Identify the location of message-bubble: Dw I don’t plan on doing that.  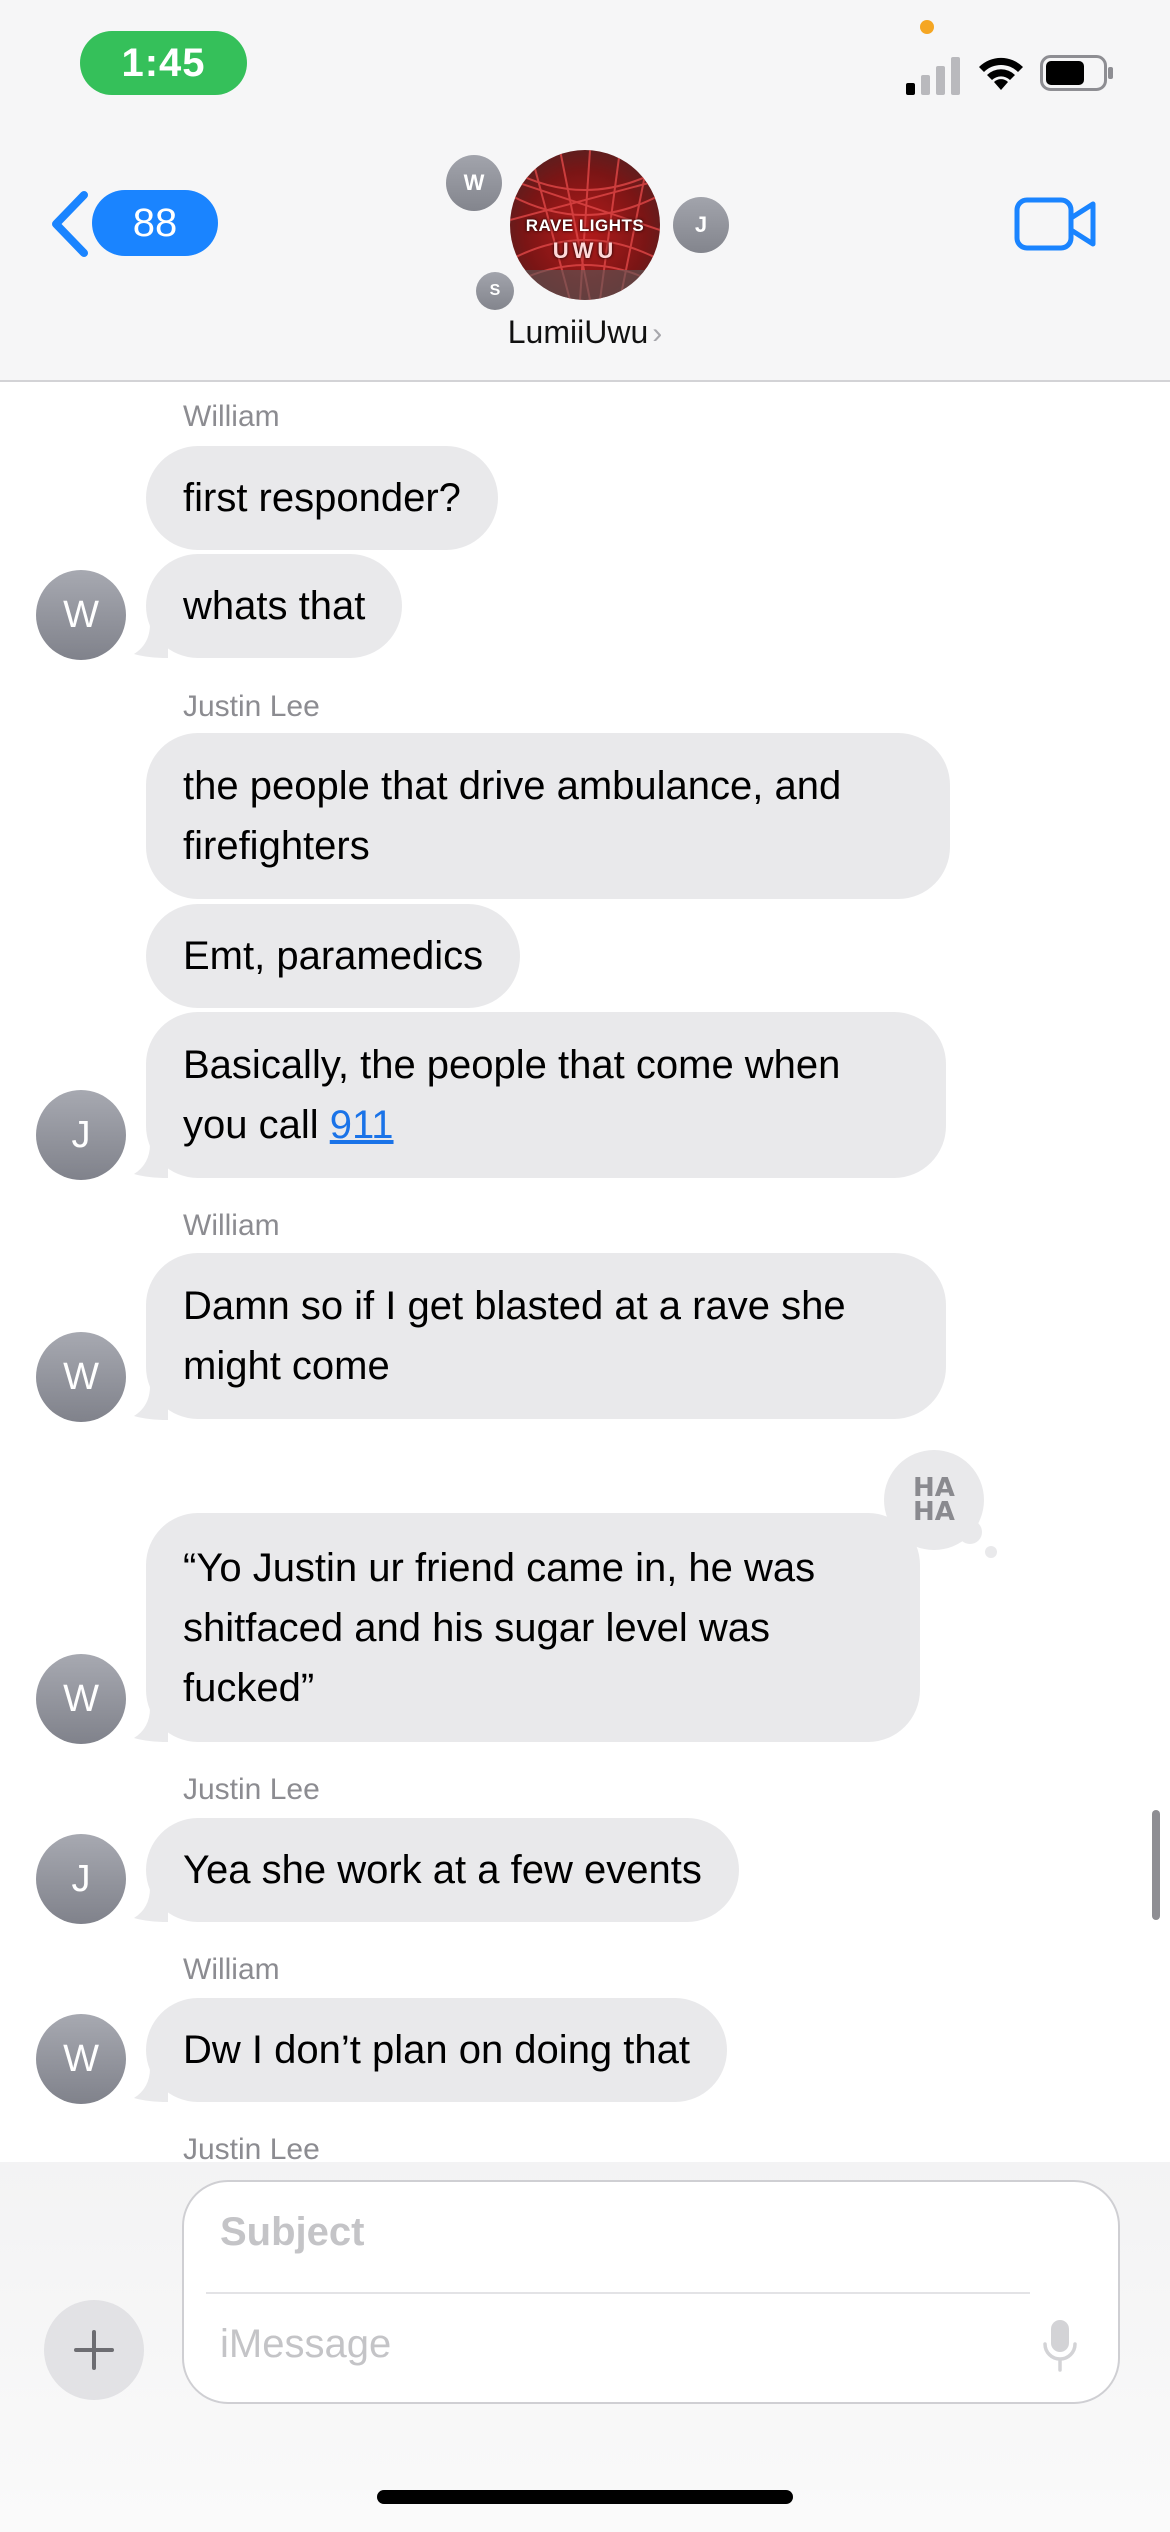
(437, 2050).